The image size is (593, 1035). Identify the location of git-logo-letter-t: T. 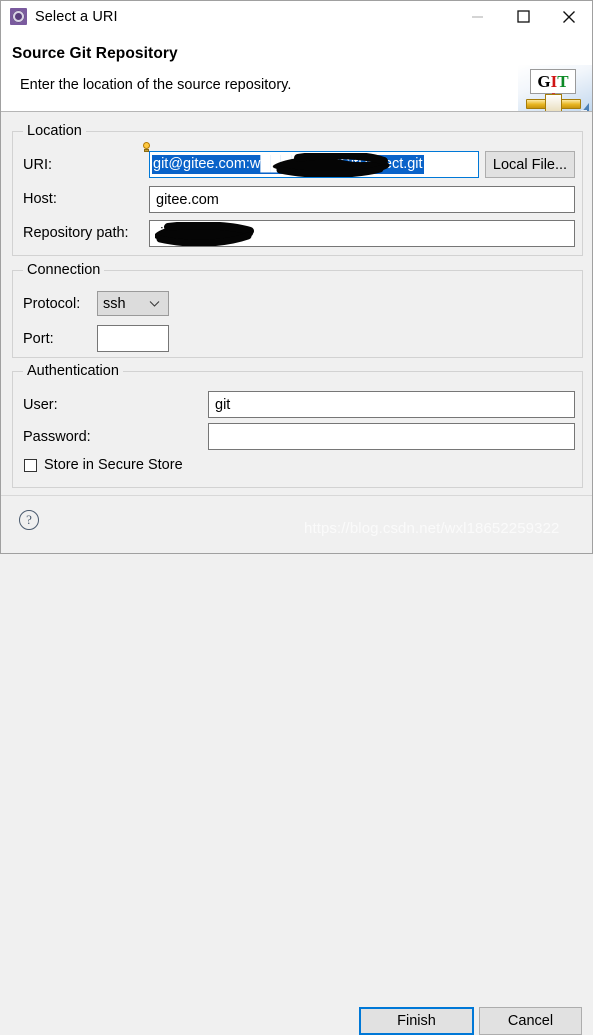
(563, 81).